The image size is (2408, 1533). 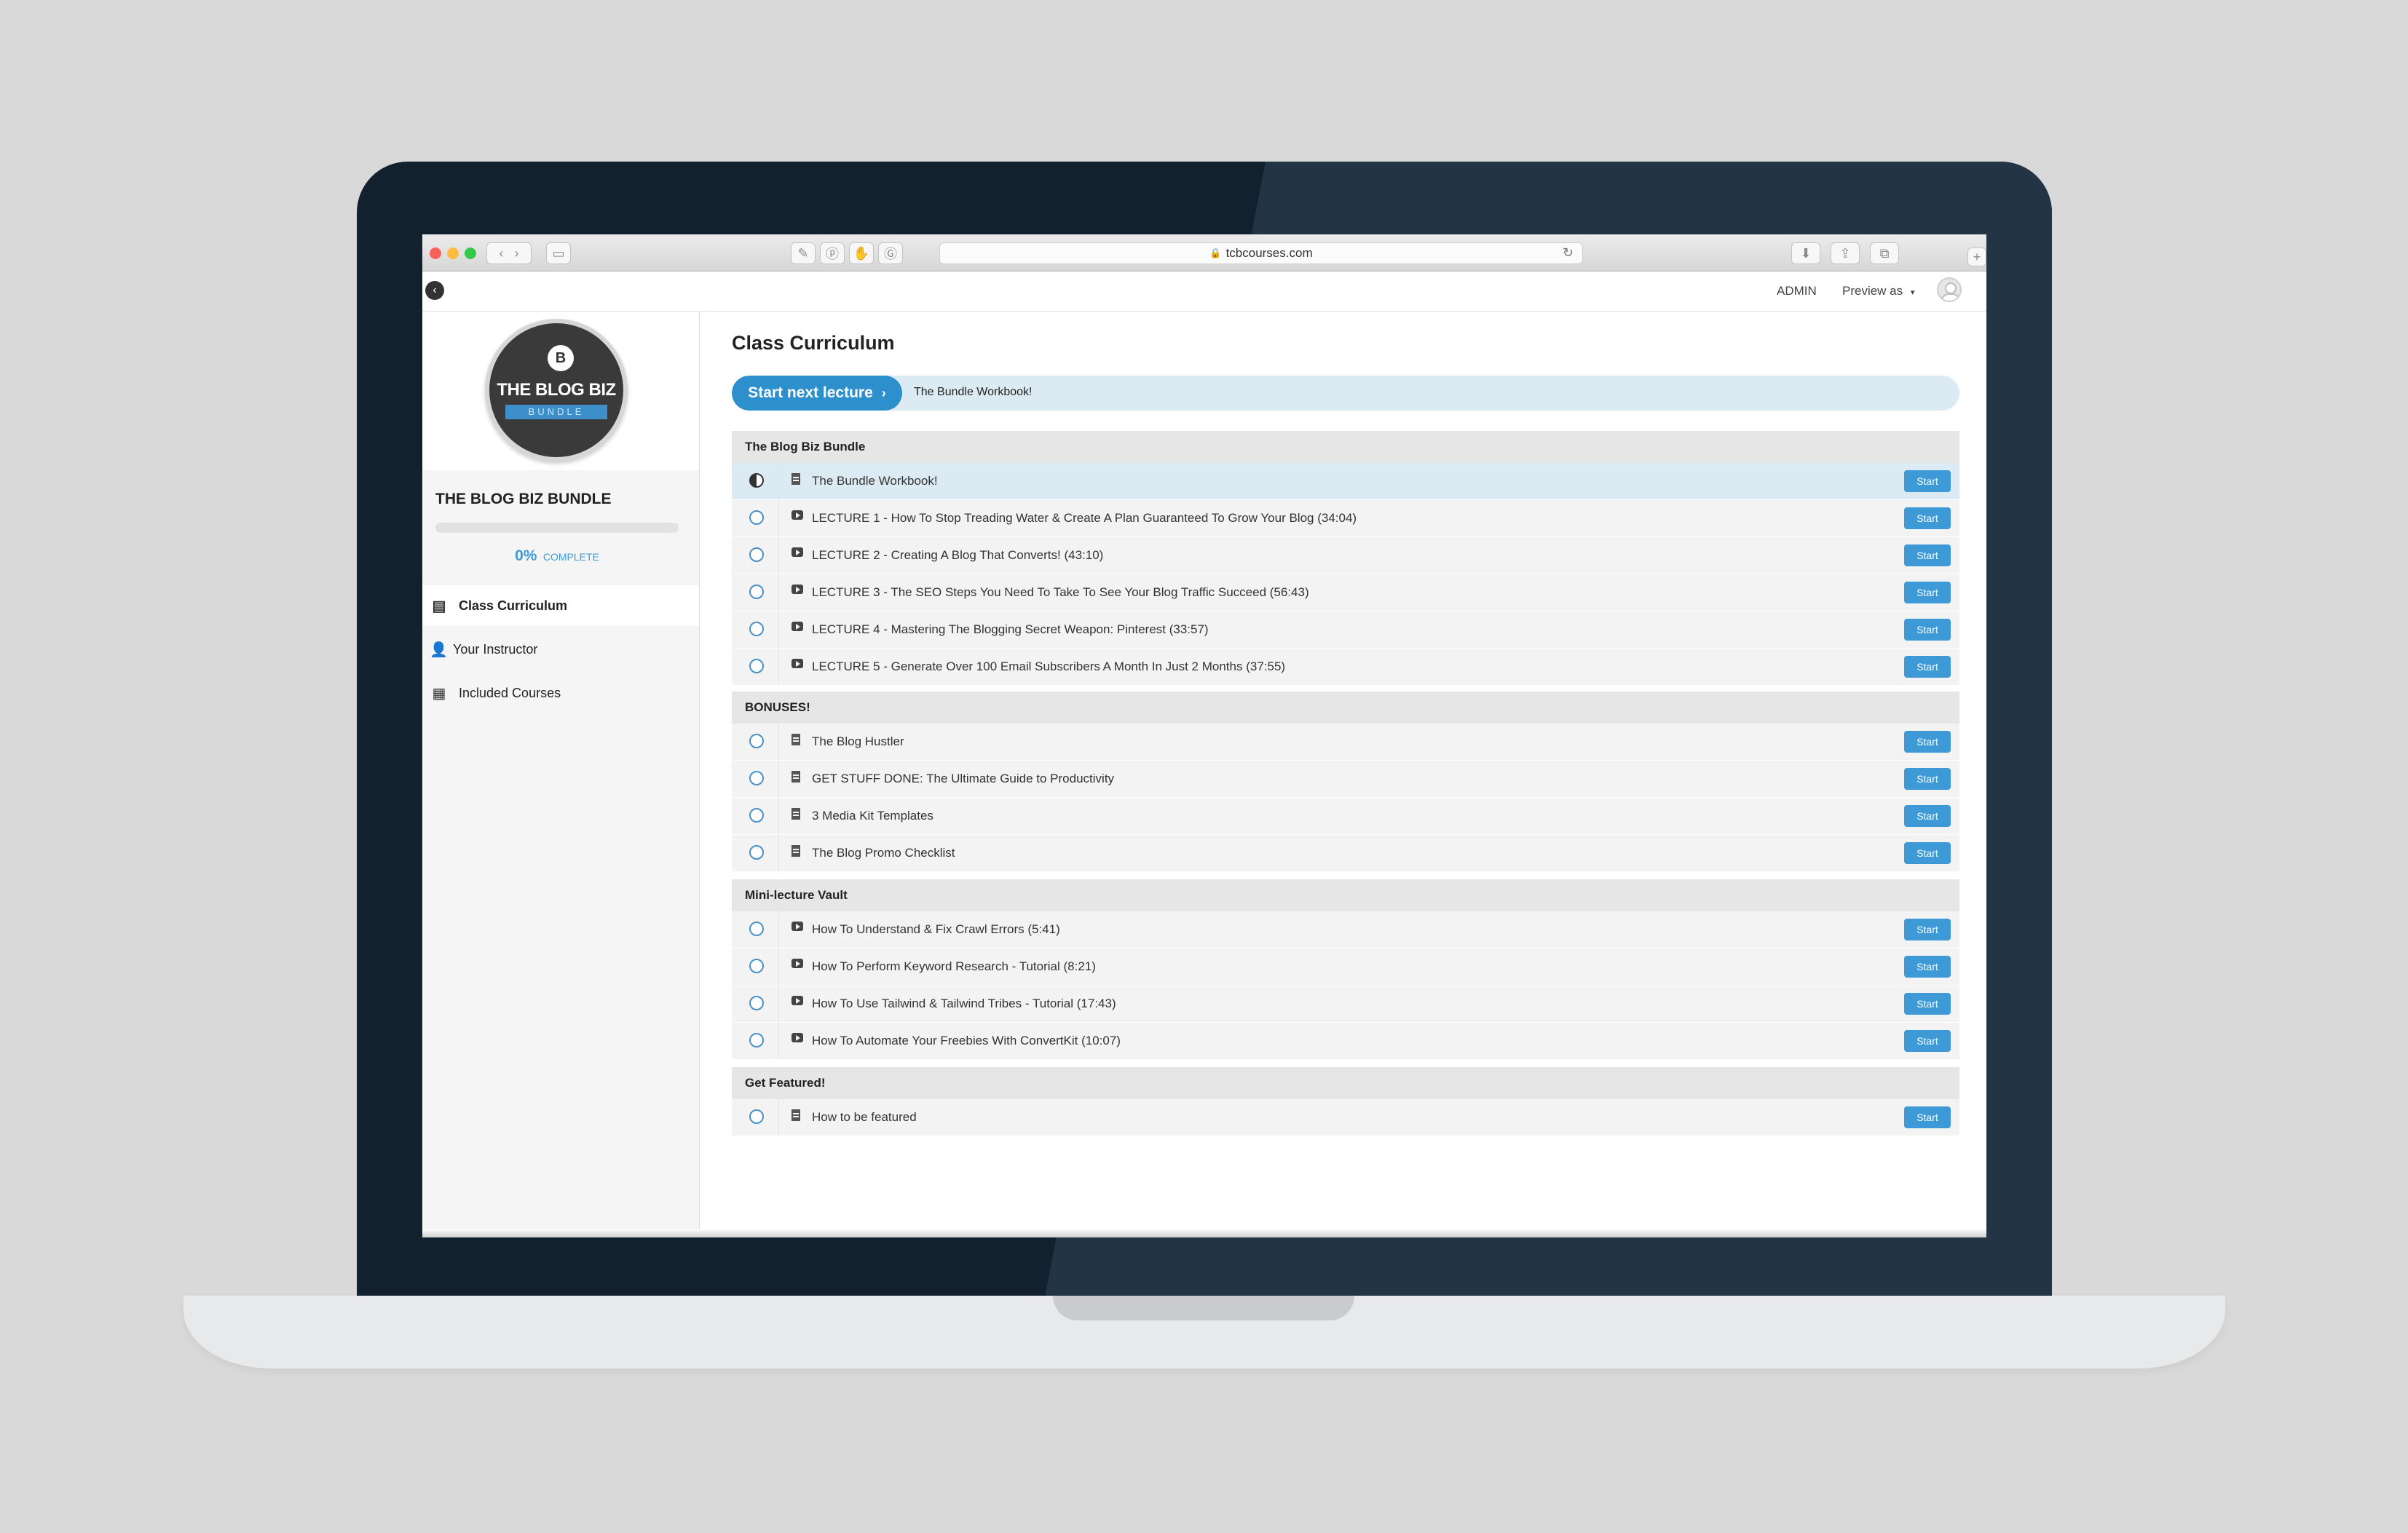 What do you see at coordinates (470, 253) in the screenshot?
I see `maximize-window-button` at bounding box center [470, 253].